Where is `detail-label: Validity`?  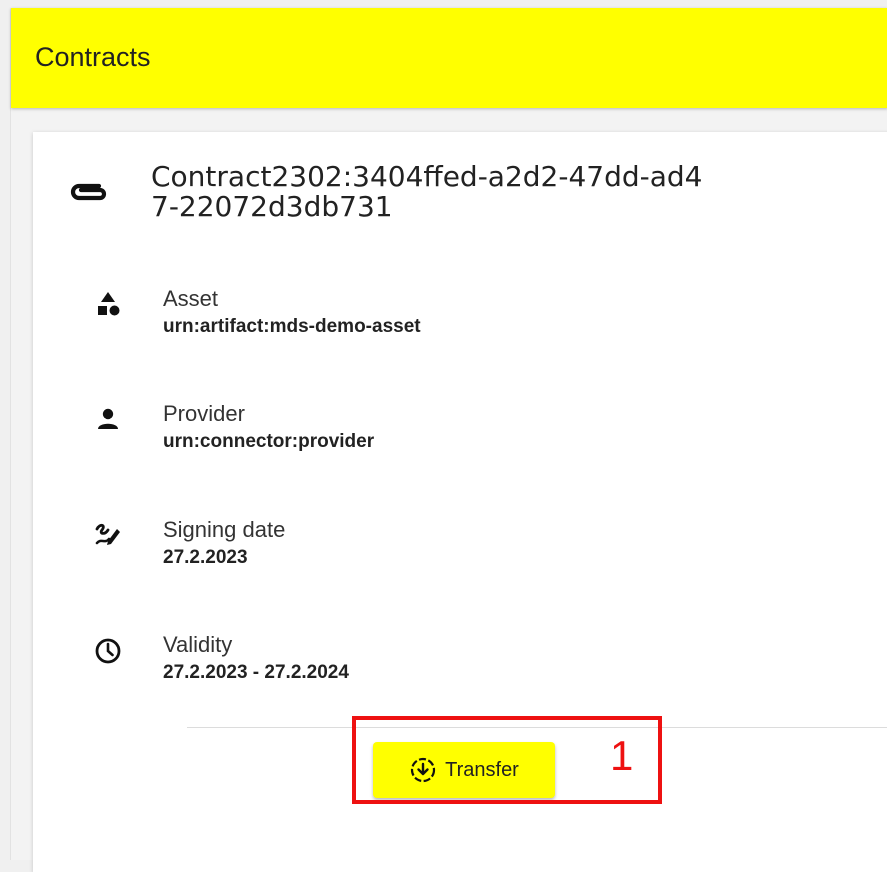
detail-label: Validity is located at coordinates (198, 644).